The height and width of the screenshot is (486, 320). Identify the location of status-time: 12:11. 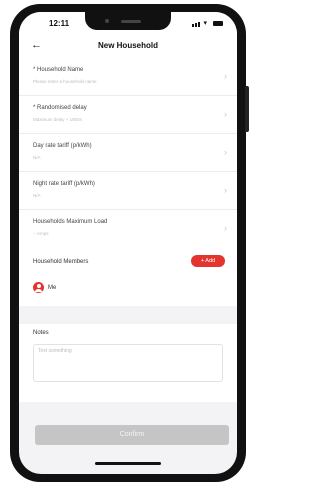
(59, 23).